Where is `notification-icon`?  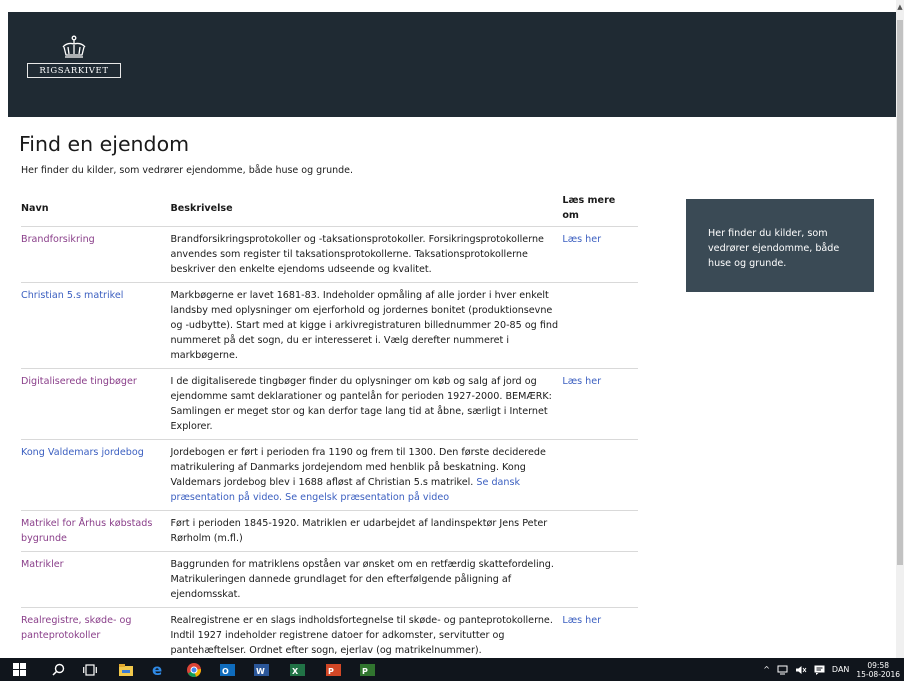 notification-icon is located at coordinates (819, 670).